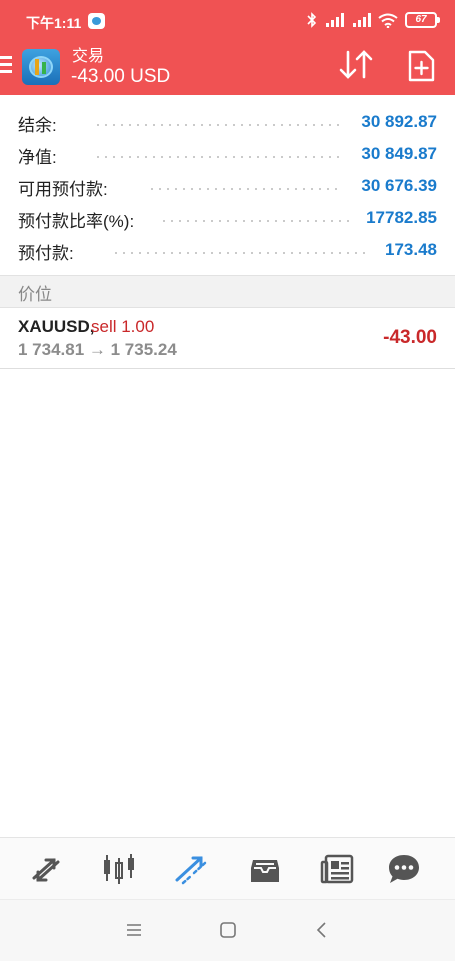  What do you see at coordinates (399, 153) in the screenshot?
I see `summary-value: 30 849.87` at bounding box center [399, 153].